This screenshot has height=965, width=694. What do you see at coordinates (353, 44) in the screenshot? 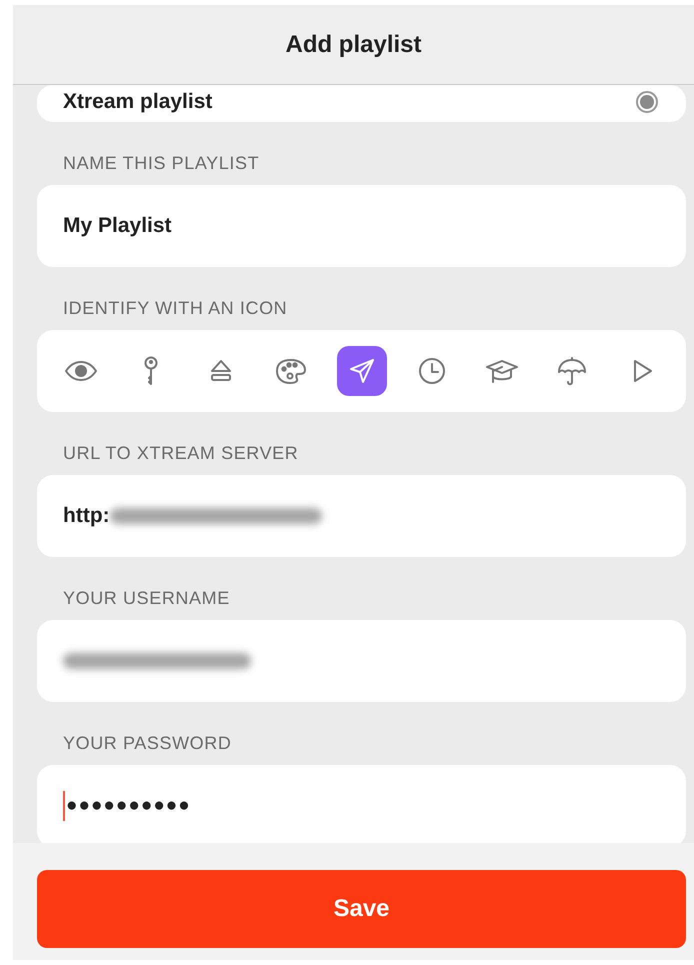
I see `screen-title: Add playlist` at bounding box center [353, 44].